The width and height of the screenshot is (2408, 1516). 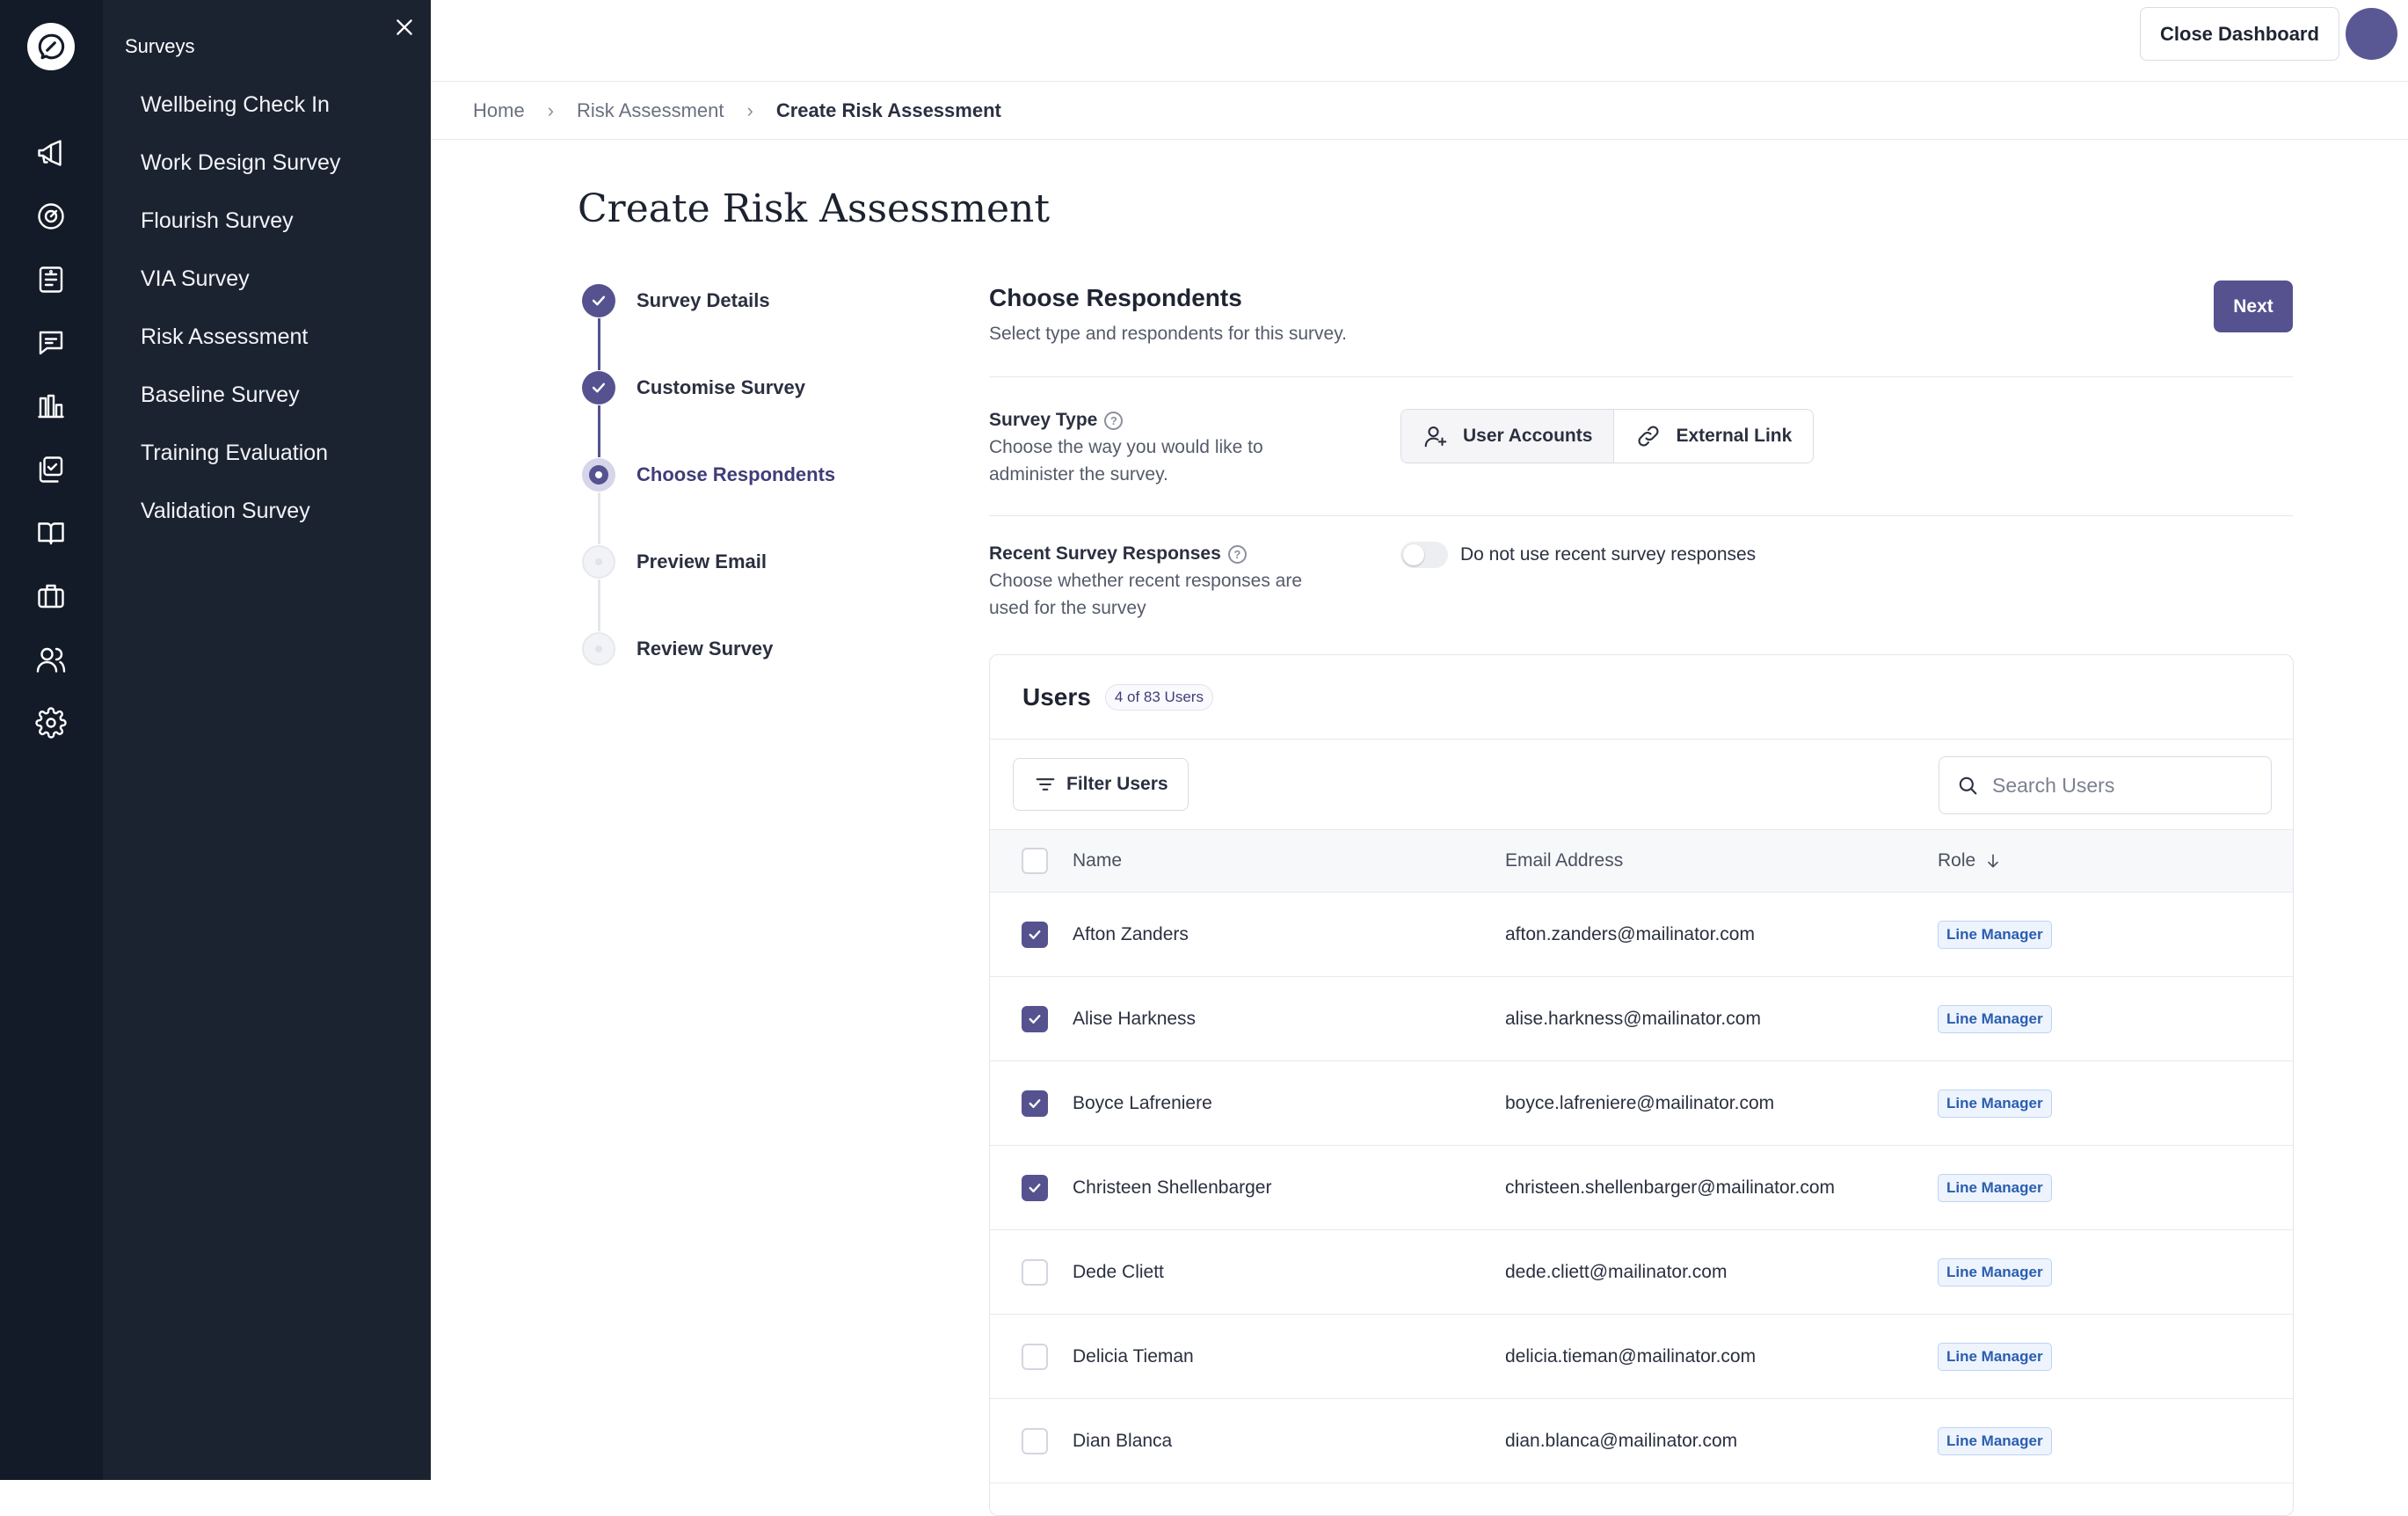 I want to click on recent-responses-toggle-row: Do not use recent survey responses, so click(x=1578, y=555).